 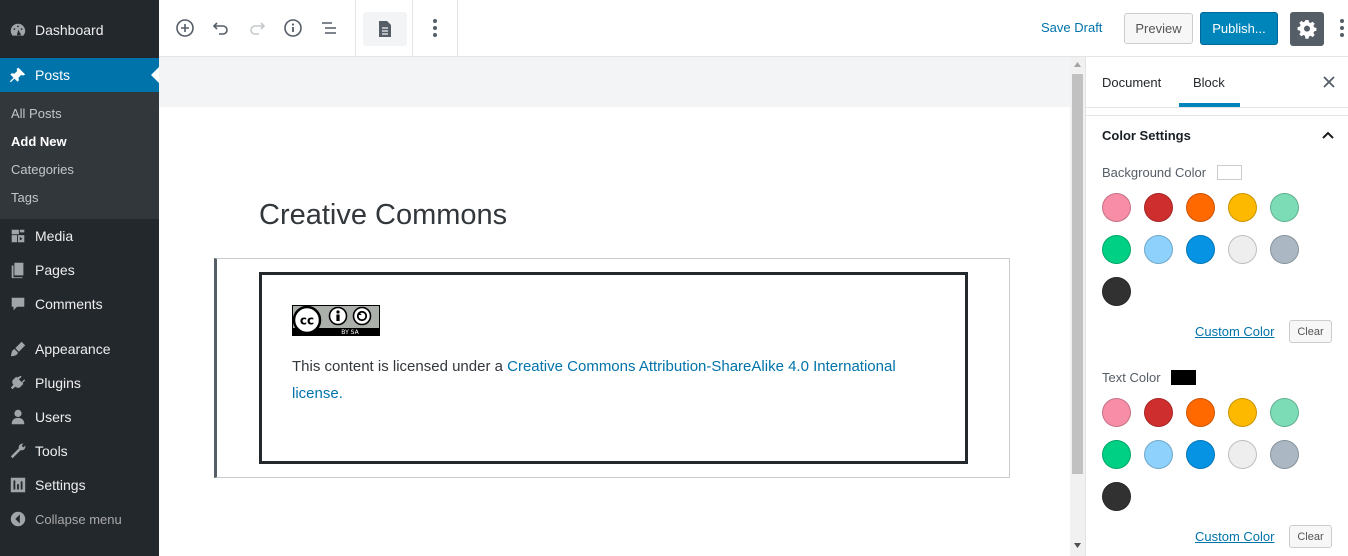 I want to click on submenu-tags: Tags, so click(x=24, y=197).